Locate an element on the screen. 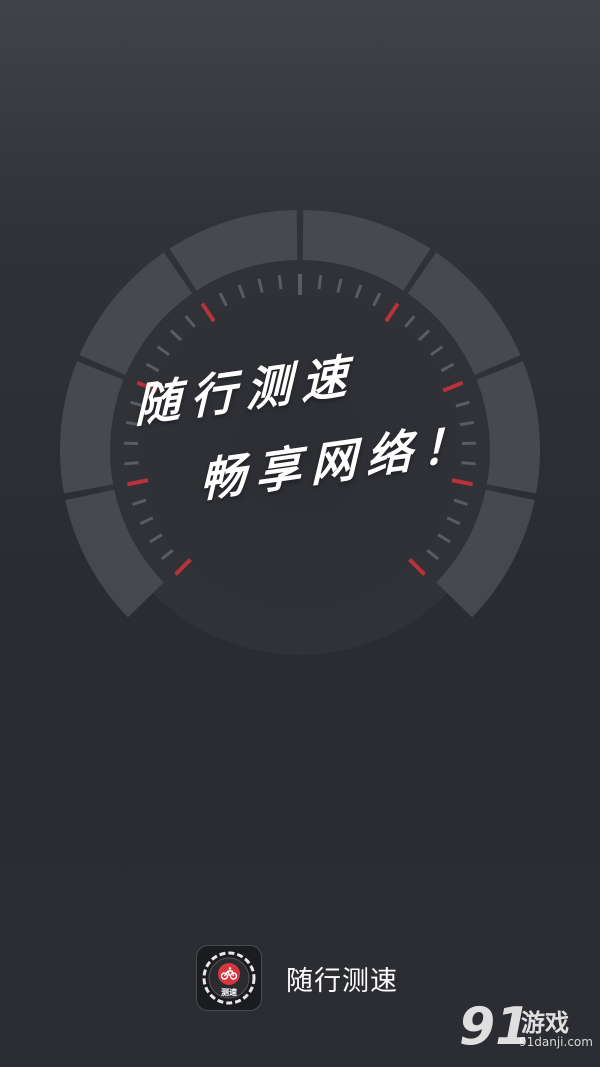  app-icon-label: 测速 is located at coordinates (229, 992).